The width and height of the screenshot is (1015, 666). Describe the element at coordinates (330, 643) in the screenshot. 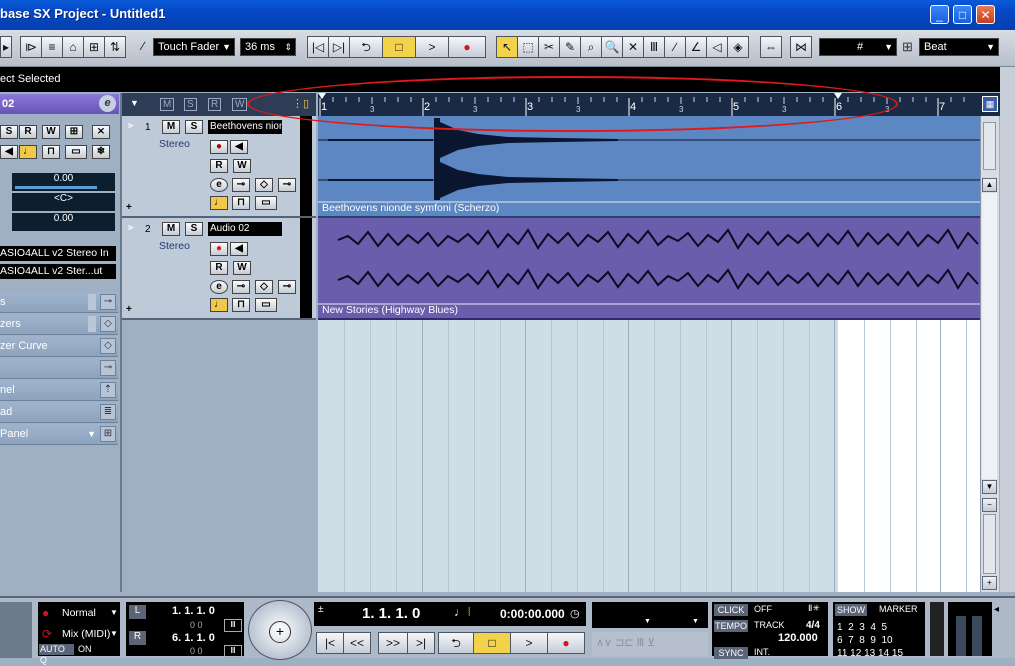

I see `transport-go-start-icon: |<` at that location.